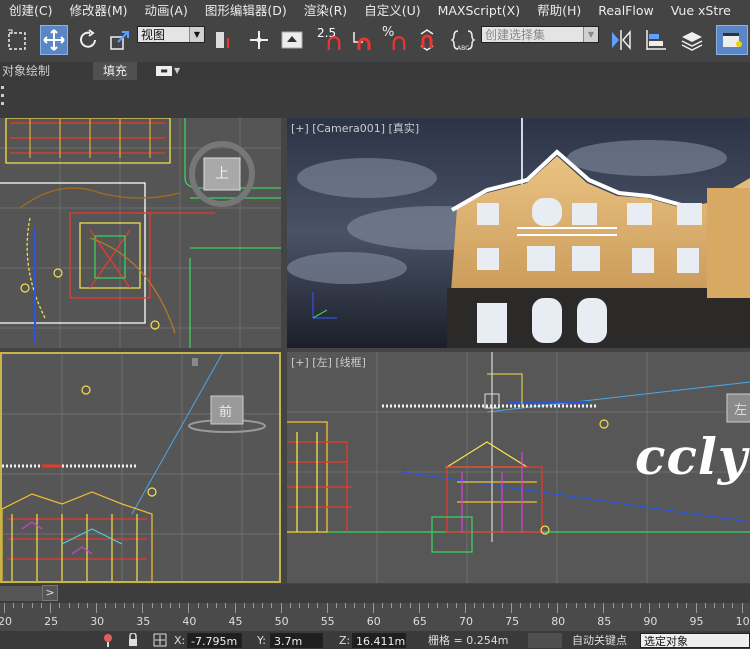 This screenshot has width=750, height=649. I want to click on angle-snap-icon, so click(362, 41).